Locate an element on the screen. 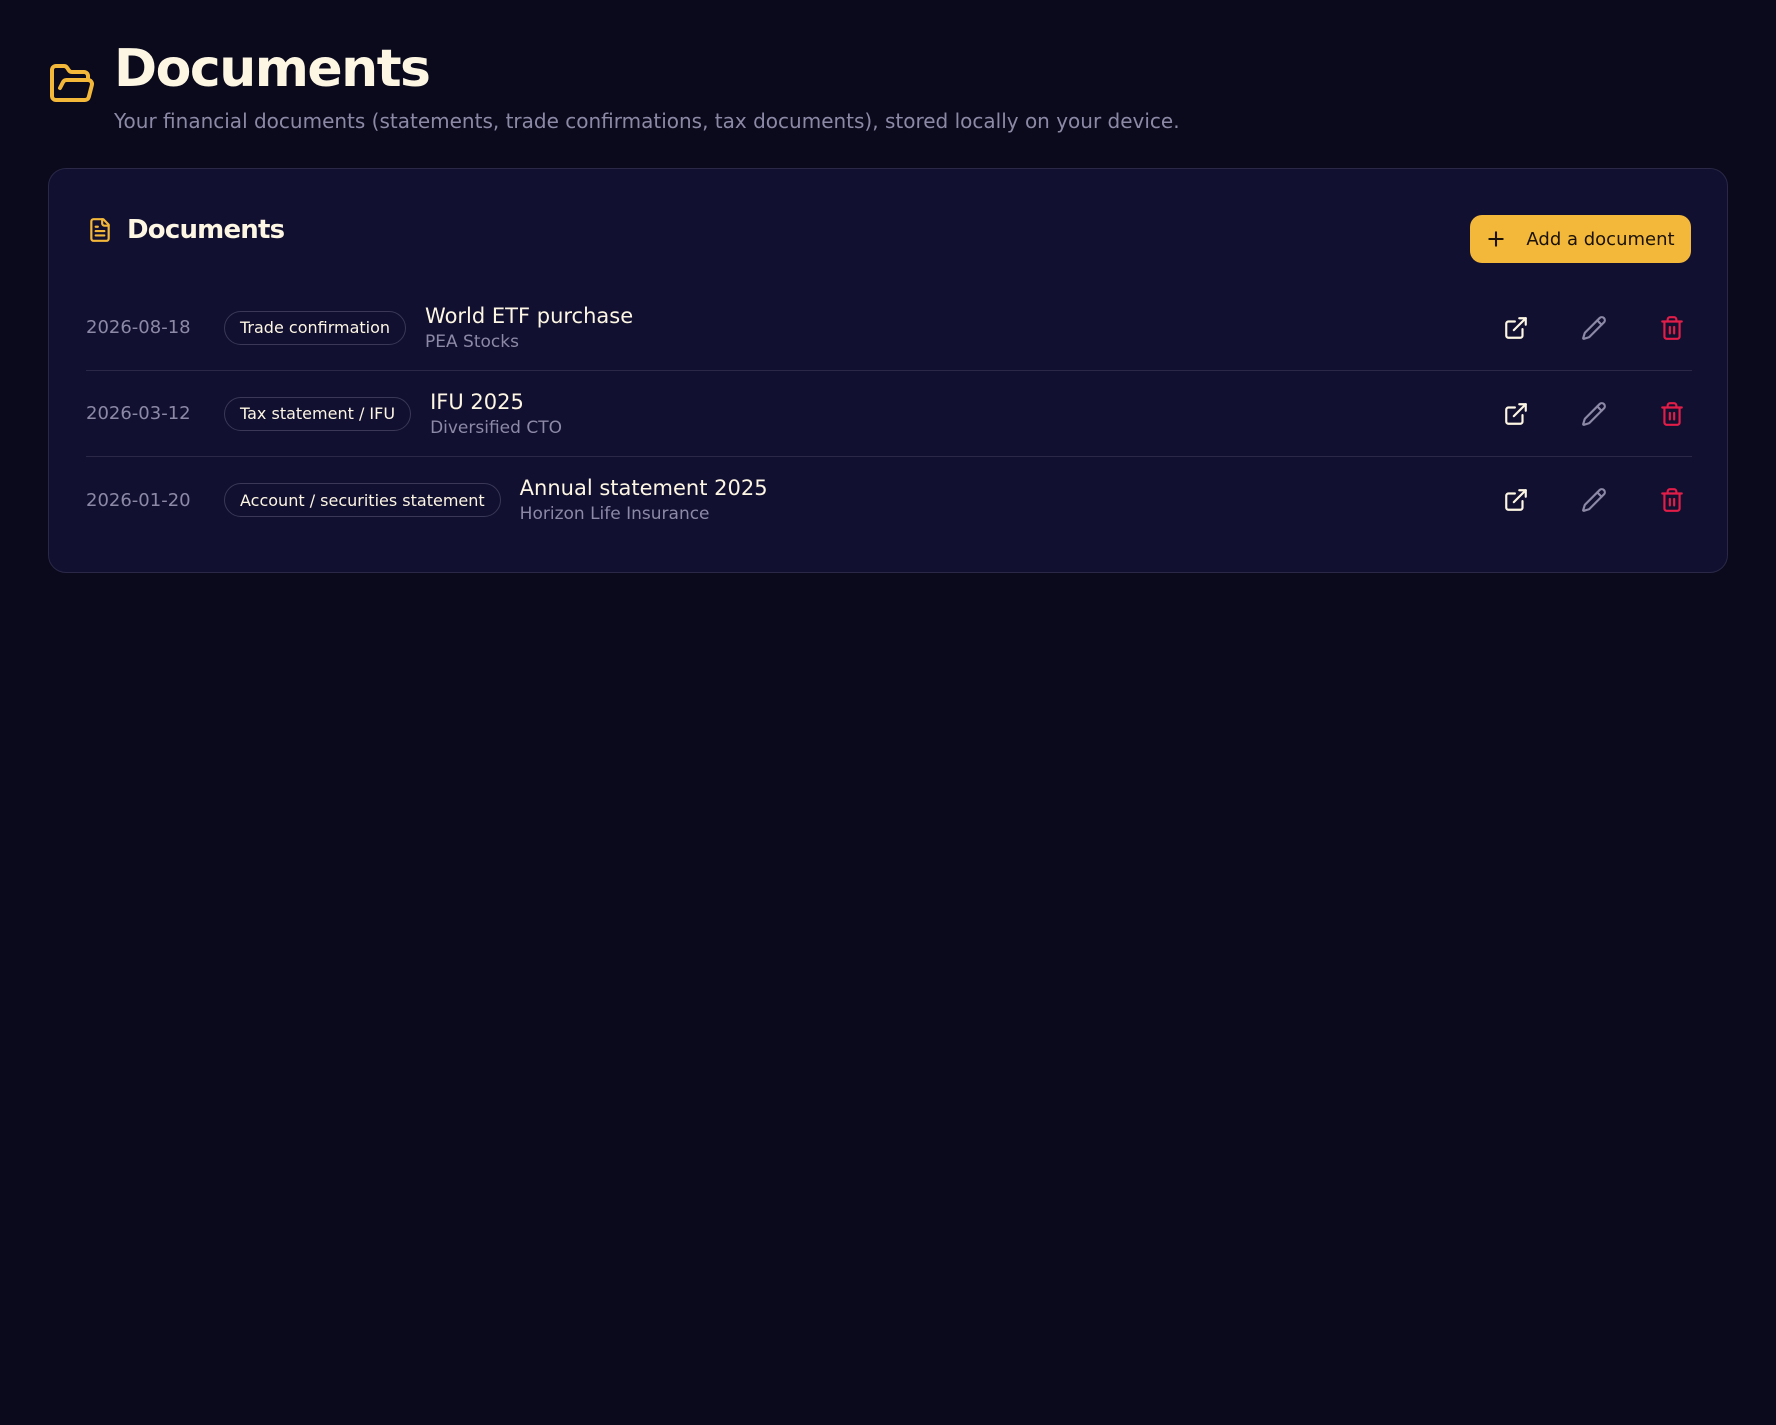 Image resolution: width=1776 pixels, height=1425 pixels. folder-open-icon is located at coordinates (72, 83).